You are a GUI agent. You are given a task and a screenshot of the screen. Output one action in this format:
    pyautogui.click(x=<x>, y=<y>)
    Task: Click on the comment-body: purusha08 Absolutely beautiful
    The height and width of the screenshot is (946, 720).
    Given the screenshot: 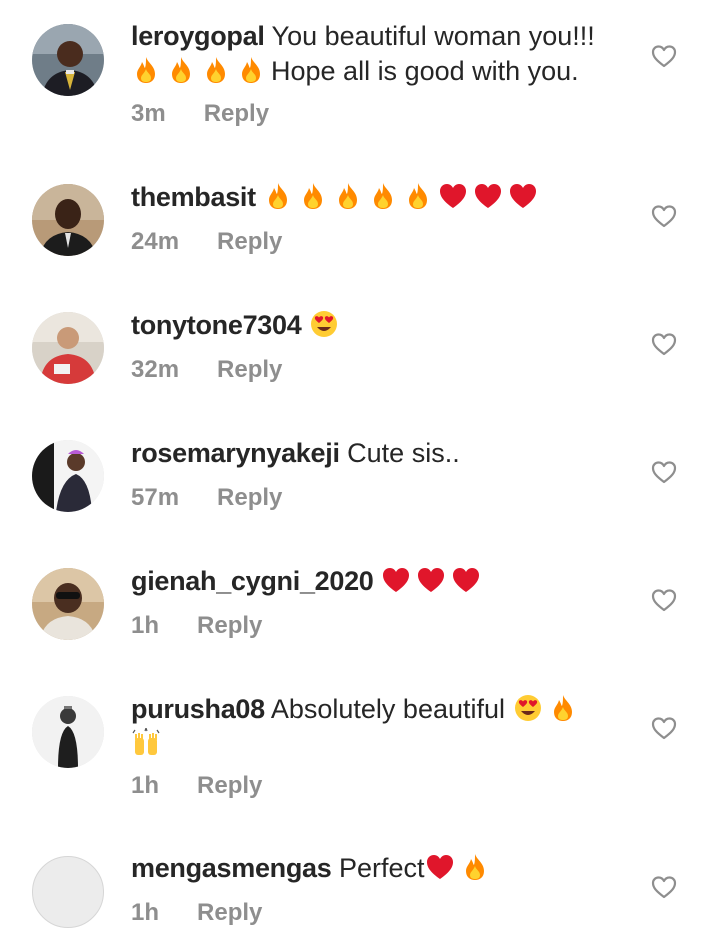 What is the action you would take?
    pyautogui.click(x=371, y=727)
    